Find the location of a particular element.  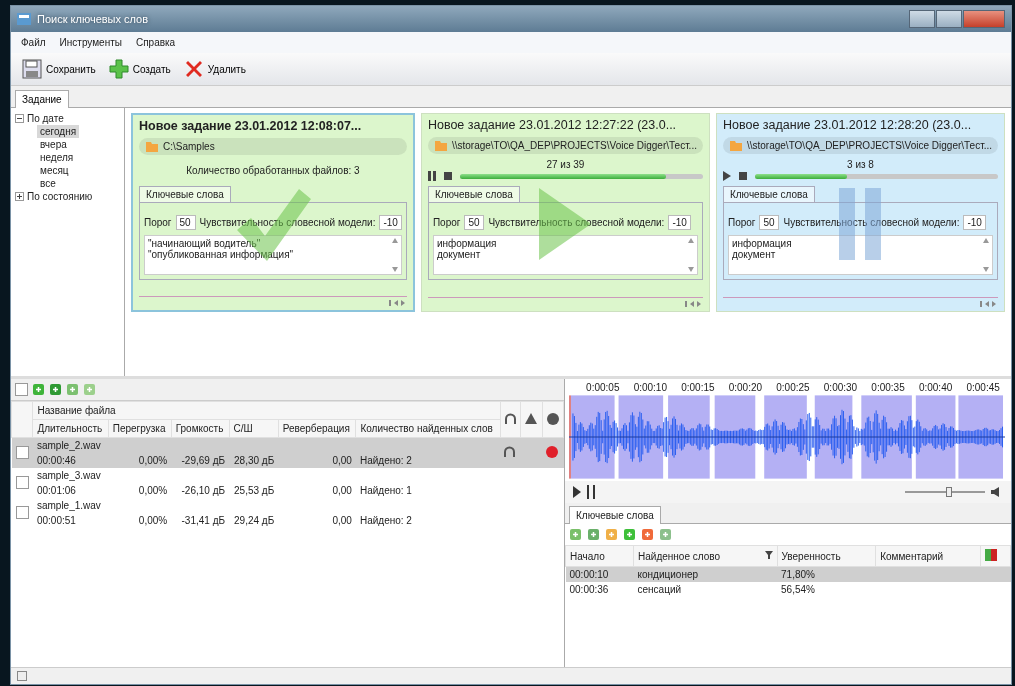

time-tick: 0:00:35 is located at coordinates (888, 387).